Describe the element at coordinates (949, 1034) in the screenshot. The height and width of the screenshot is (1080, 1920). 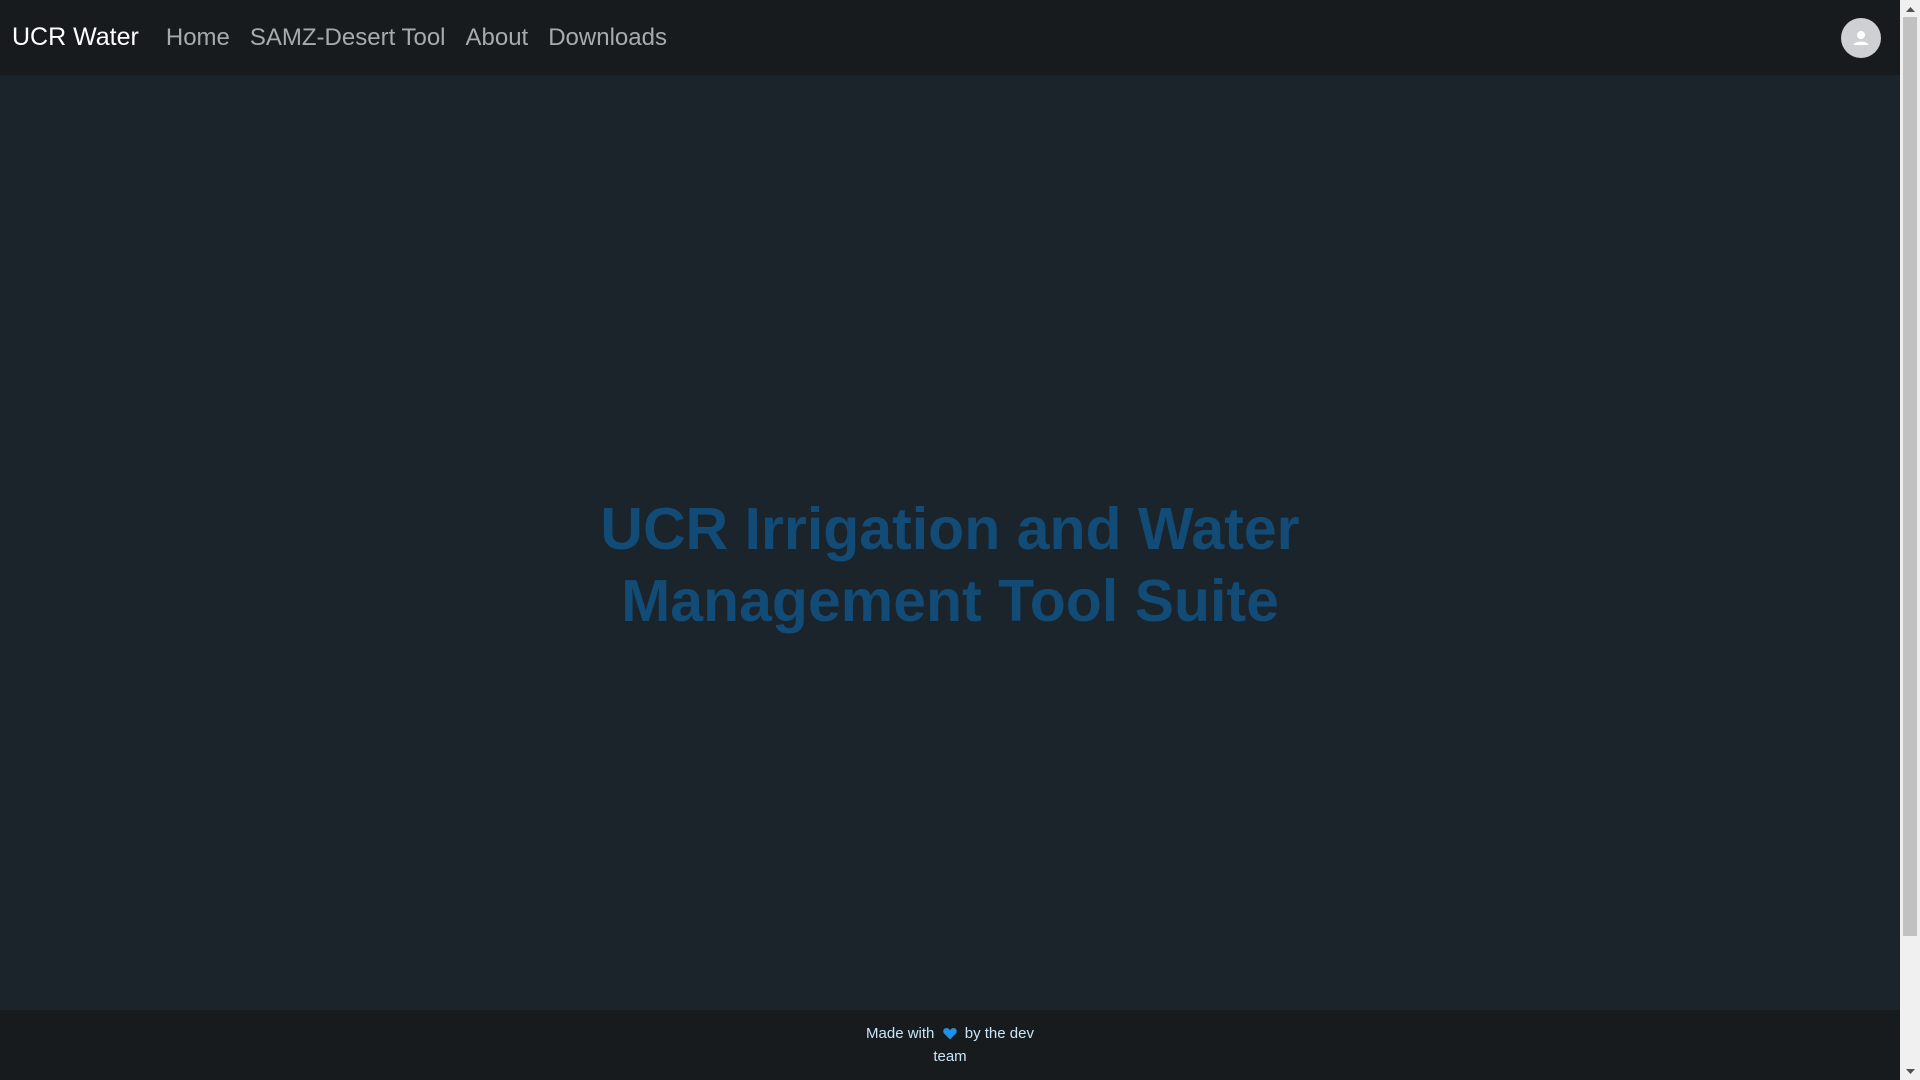
I see `heart-icon` at that location.